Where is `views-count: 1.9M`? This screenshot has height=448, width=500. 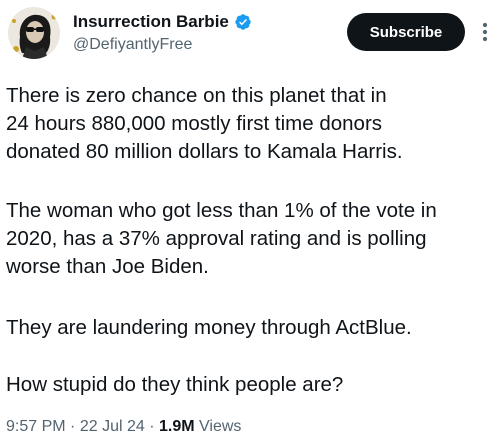 views-count: 1.9M is located at coordinates (177, 426).